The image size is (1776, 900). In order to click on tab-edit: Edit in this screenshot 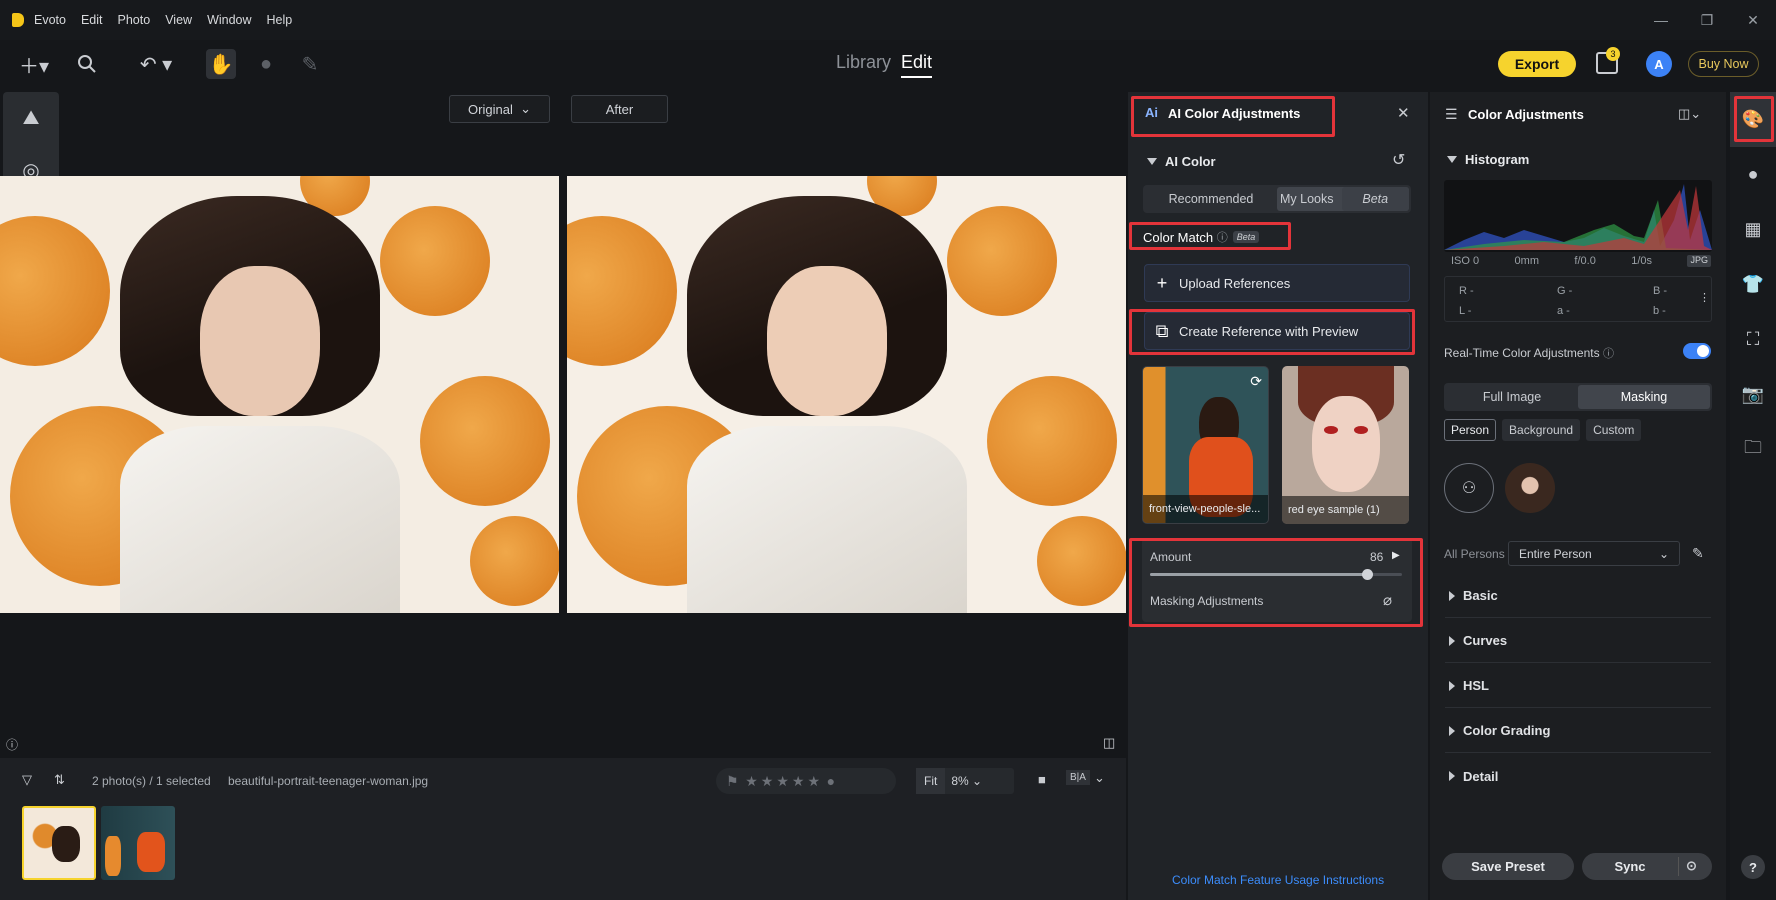, I will do `click(917, 65)`.